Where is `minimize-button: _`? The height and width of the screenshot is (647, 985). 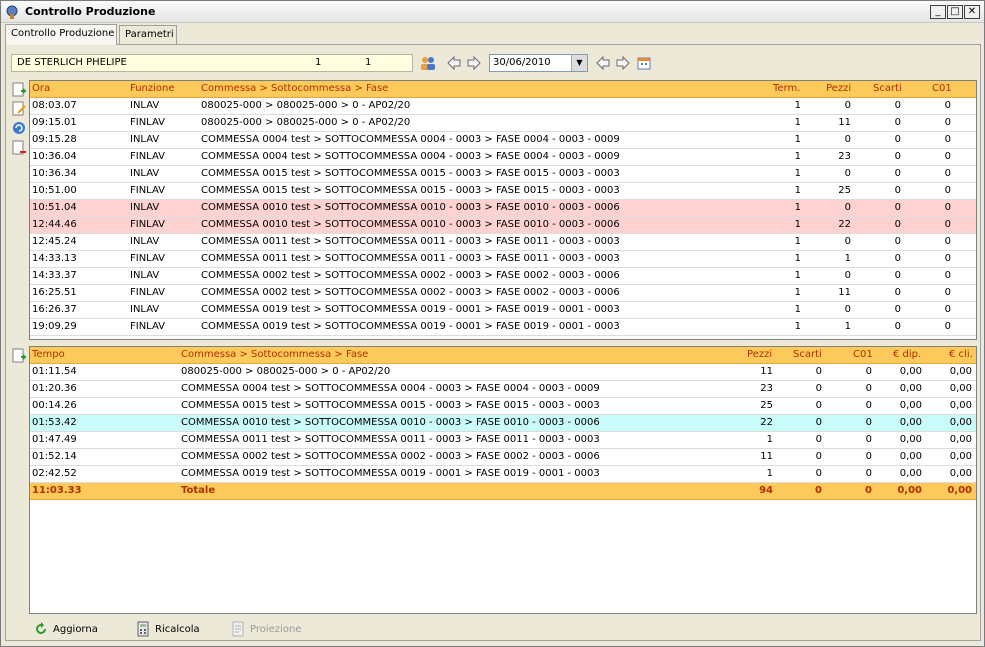
minimize-button: _ is located at coordinates (938, 12).